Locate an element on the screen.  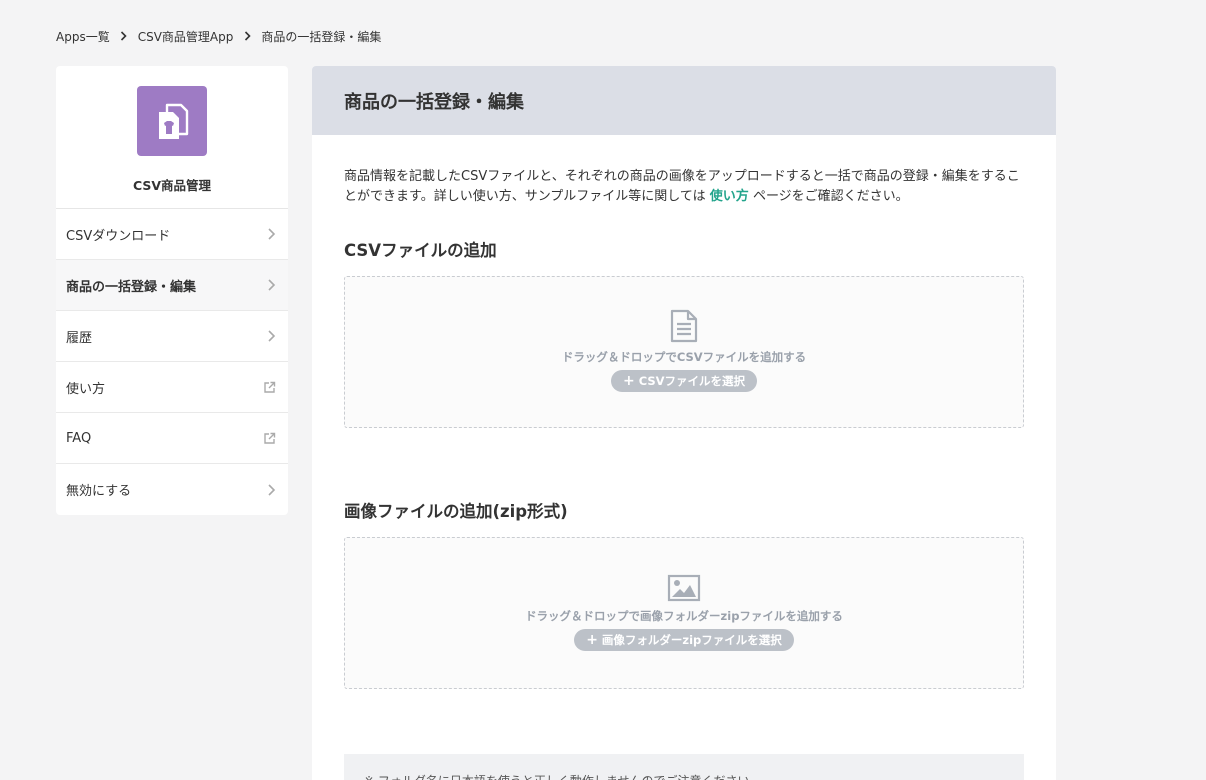
select-csv-button: + CSVファイルを選択 is located at coordinates (684, 381).